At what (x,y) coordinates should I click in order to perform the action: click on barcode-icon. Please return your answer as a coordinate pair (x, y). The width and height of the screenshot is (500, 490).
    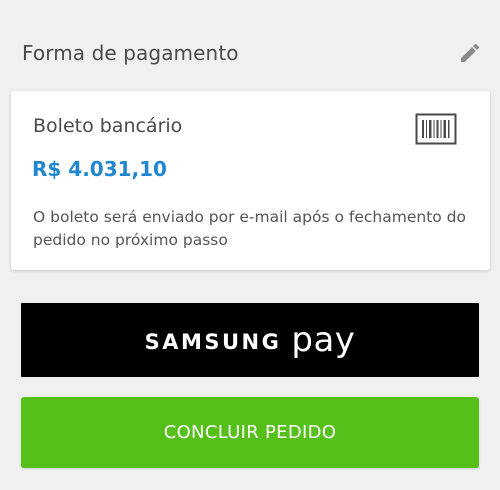
    Looking at the image, I should click on (436, 129).